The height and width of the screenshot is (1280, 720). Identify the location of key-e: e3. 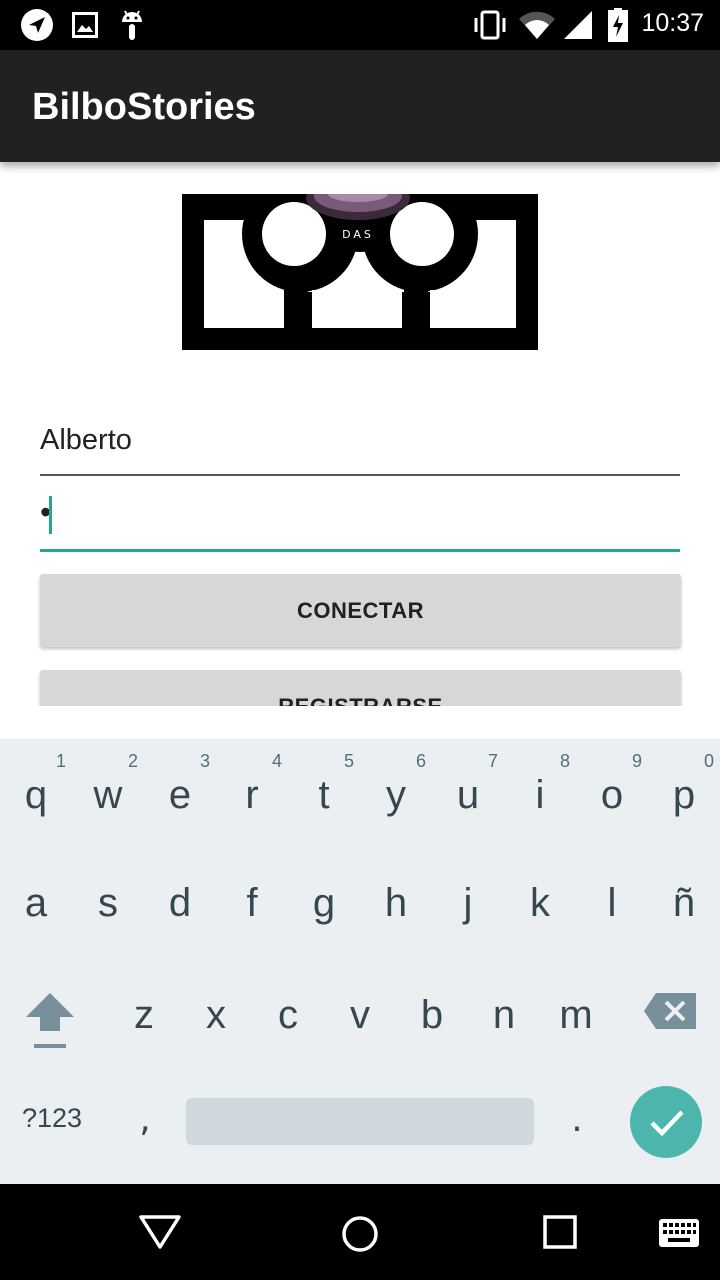
(180, 784).